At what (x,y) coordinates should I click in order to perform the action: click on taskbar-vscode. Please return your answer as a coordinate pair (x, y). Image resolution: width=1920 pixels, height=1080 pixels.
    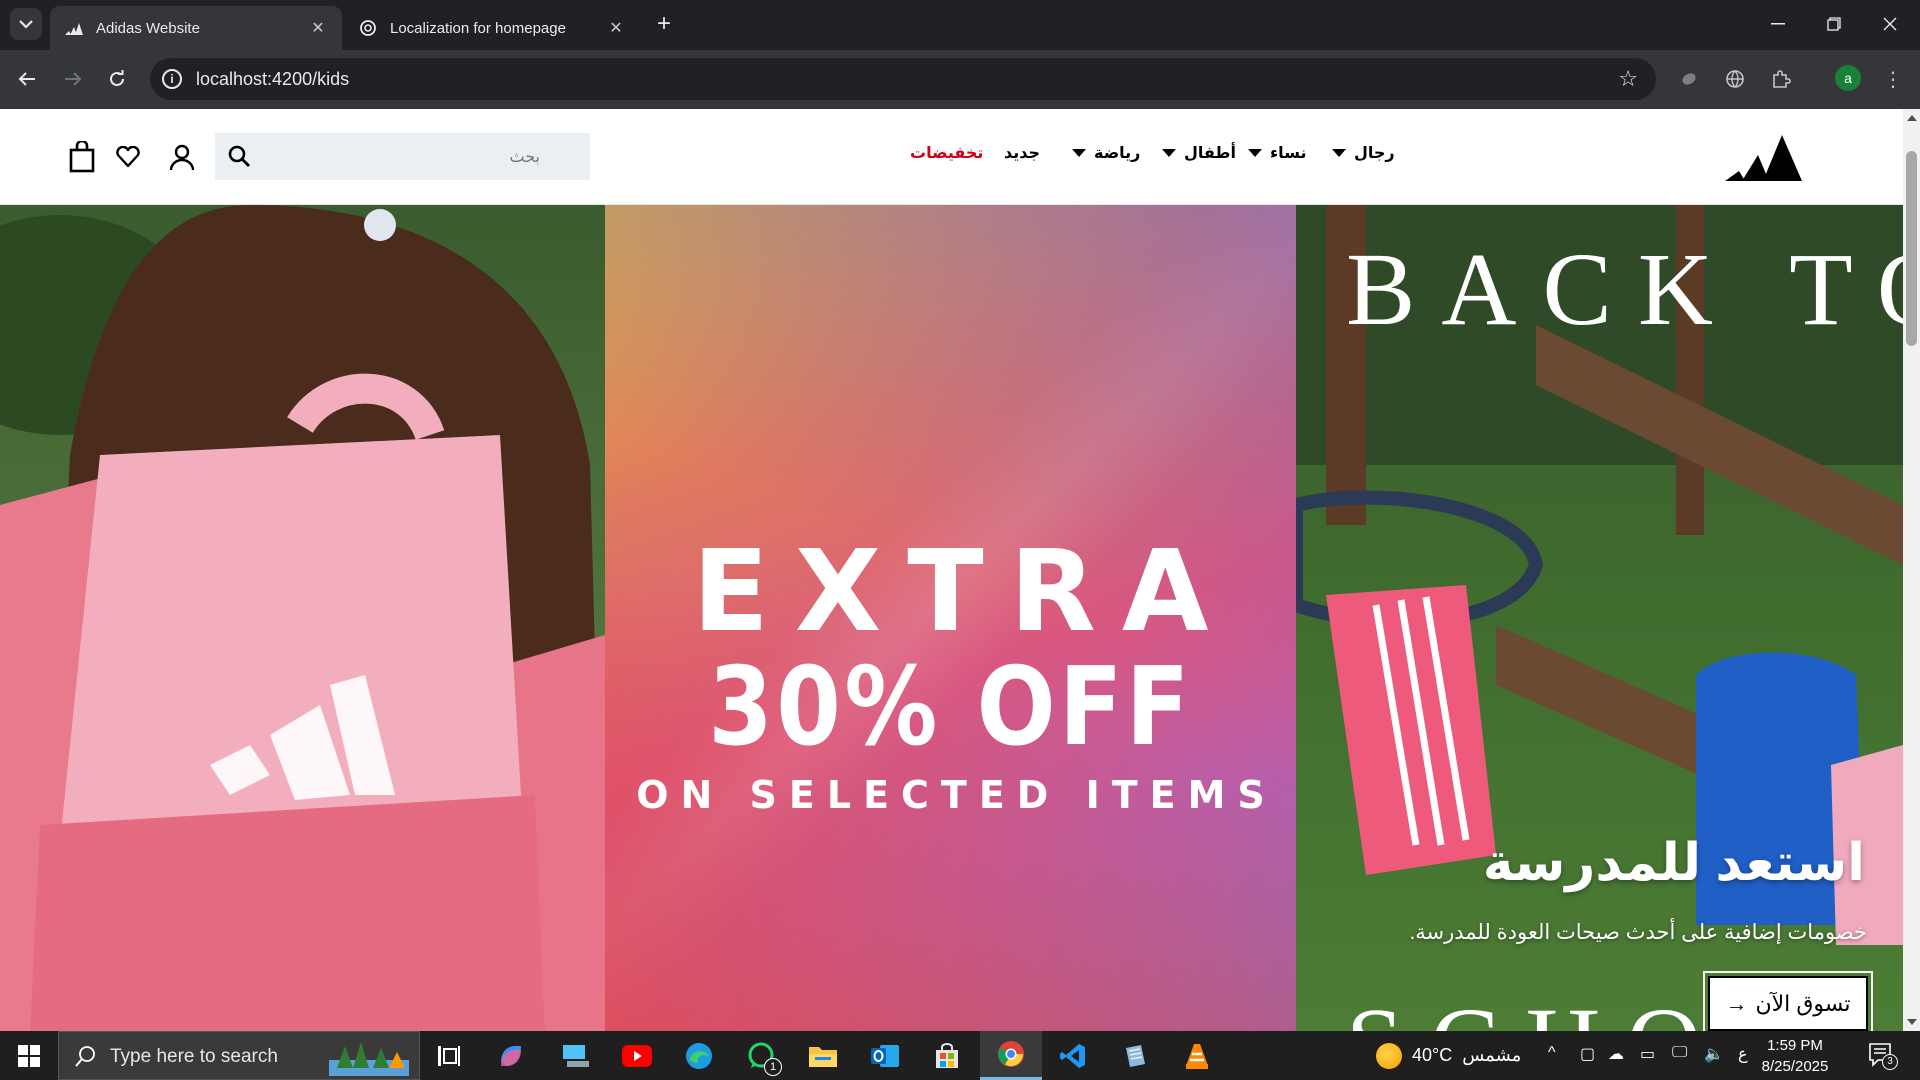
    Looking at the image, I should click on (1073, 1055).